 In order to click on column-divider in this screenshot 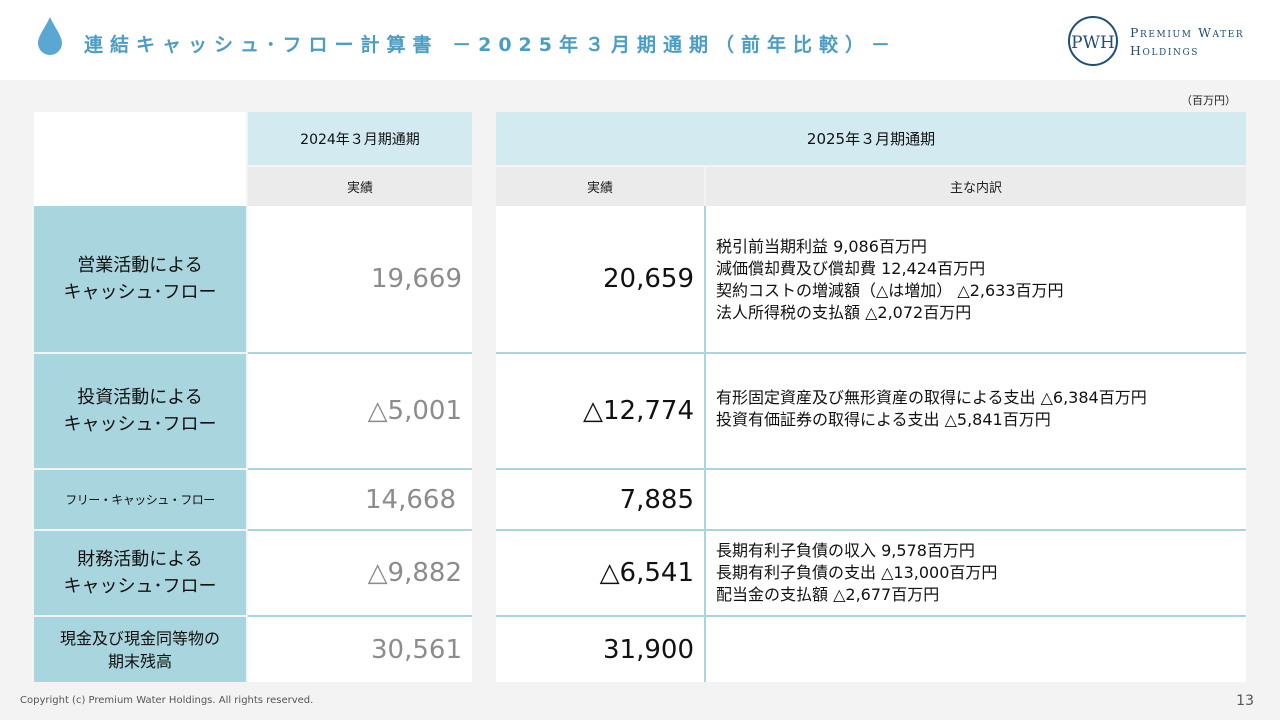, I will do `click(705, 444)`.